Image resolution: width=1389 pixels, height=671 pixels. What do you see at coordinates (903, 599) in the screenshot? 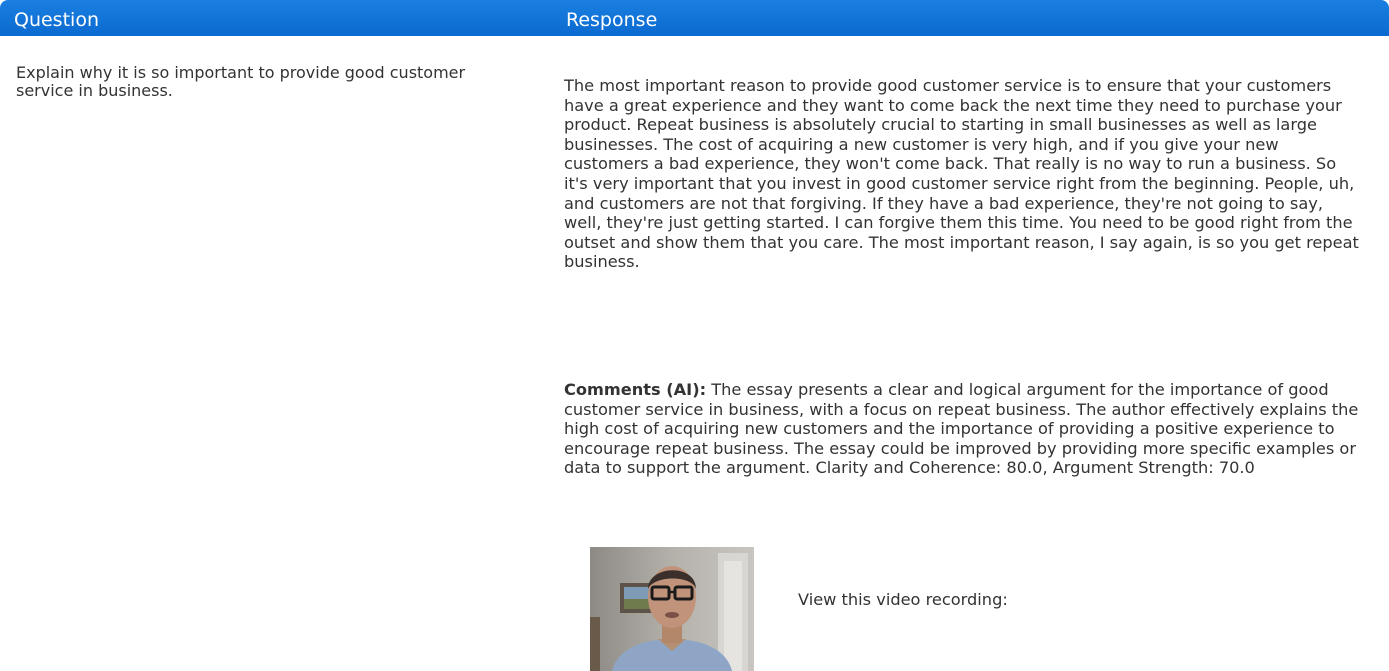
I see `video-recording-label: View this video recording:` at bounding box center [903, 599].